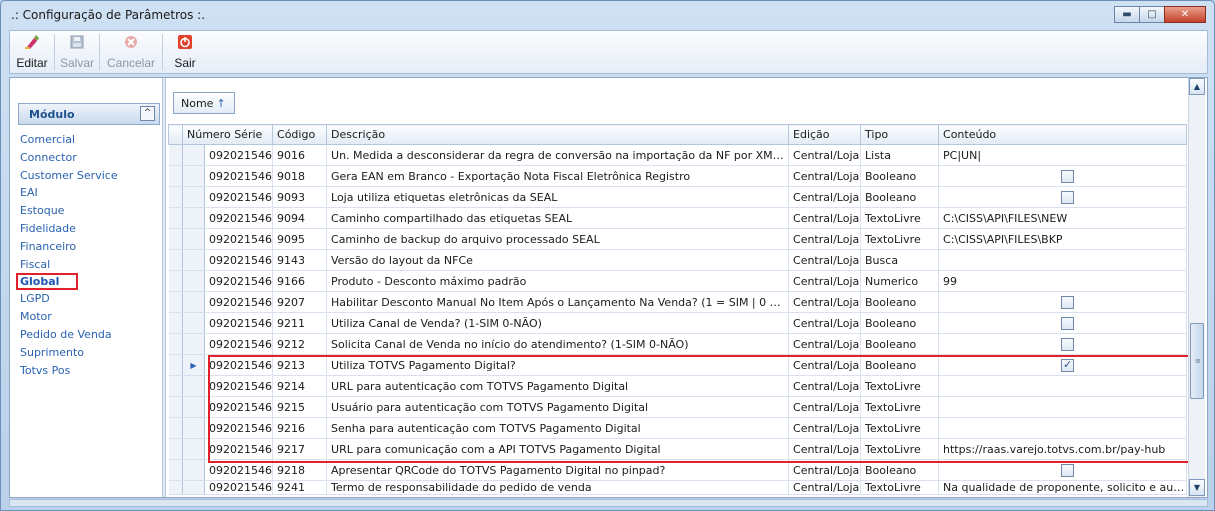  I want to click on minimize-button: ▬, so click(1127, 14).